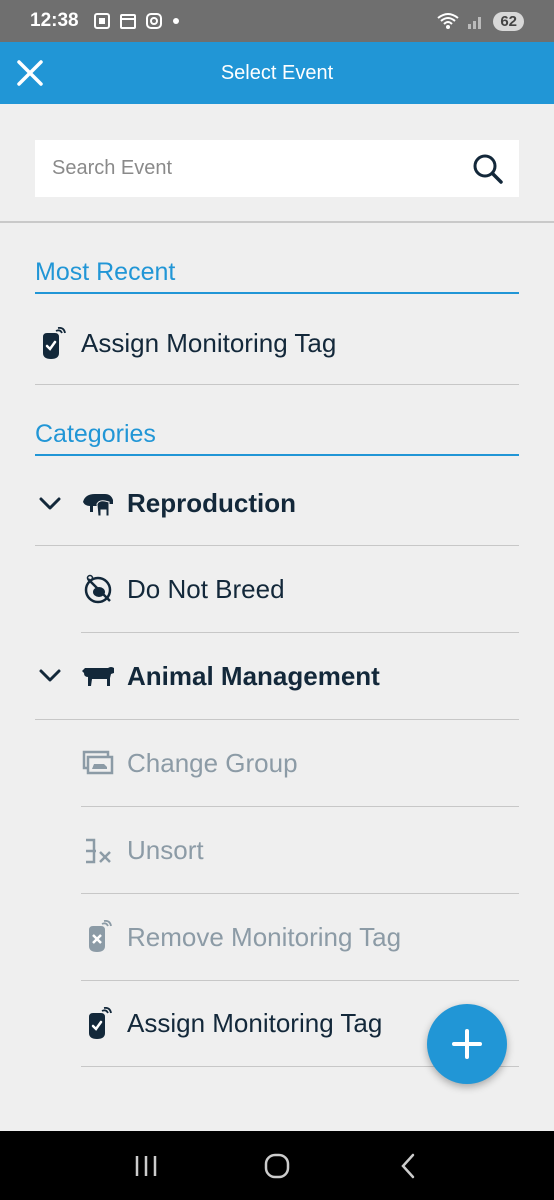  I want to click on add-button, so click(467, 1044).